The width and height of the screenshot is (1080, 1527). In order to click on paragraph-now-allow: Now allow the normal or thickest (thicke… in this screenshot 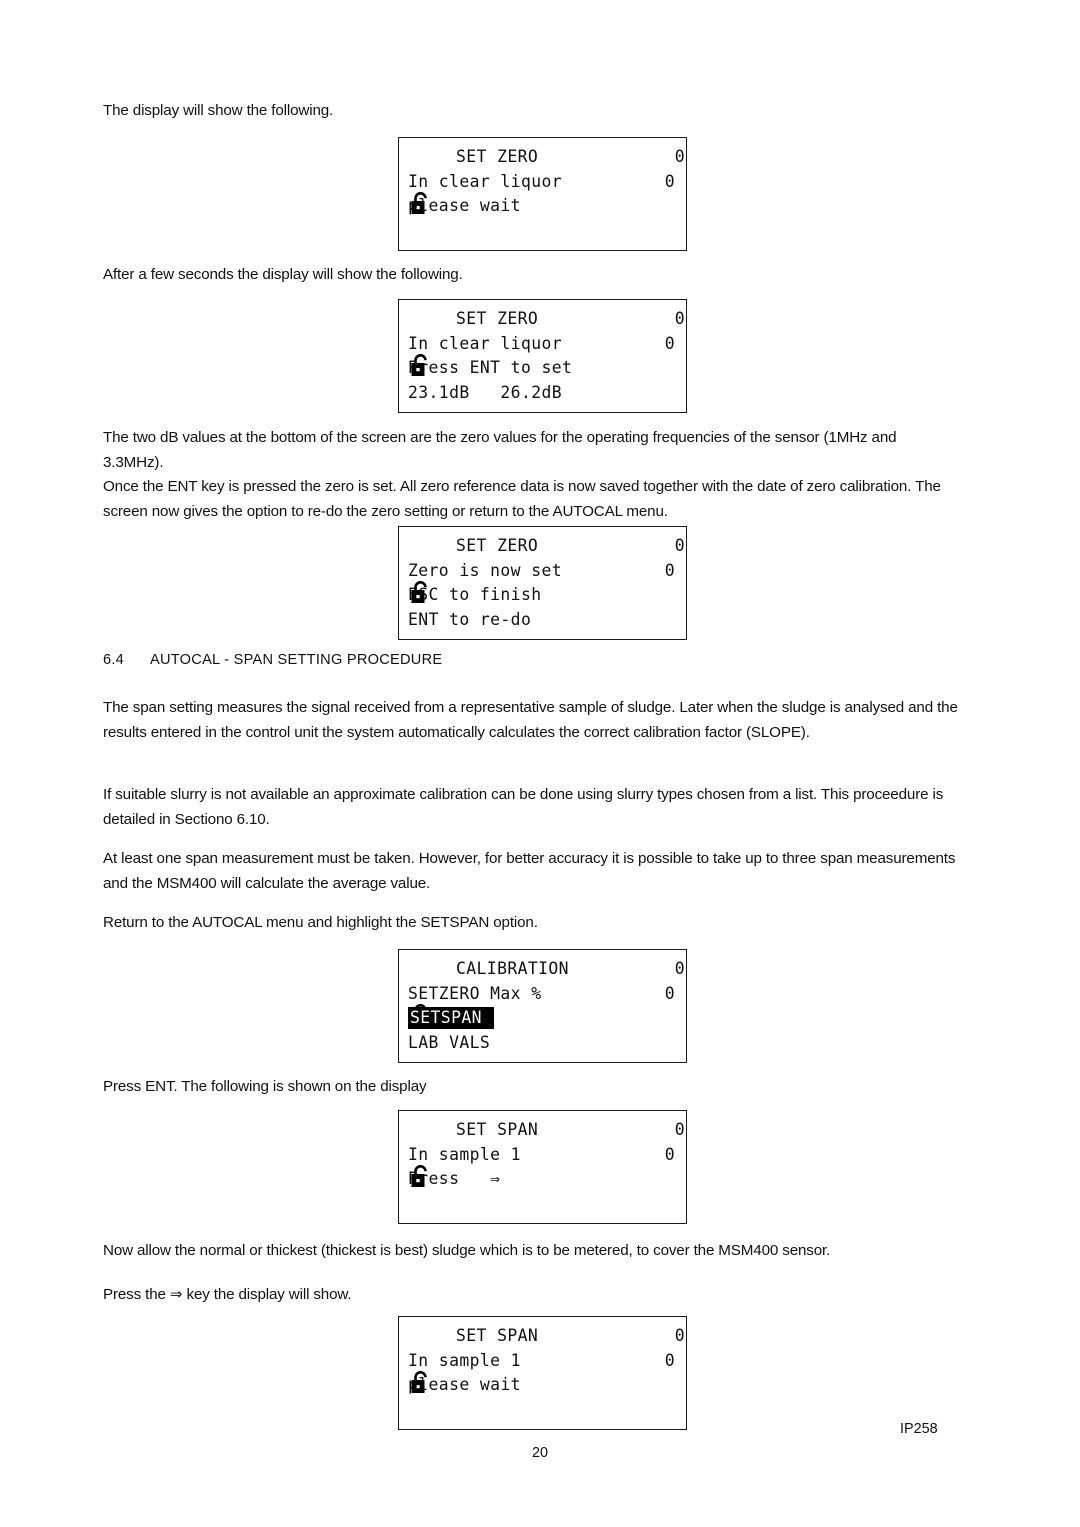, I will do `click(467, 1250)`.